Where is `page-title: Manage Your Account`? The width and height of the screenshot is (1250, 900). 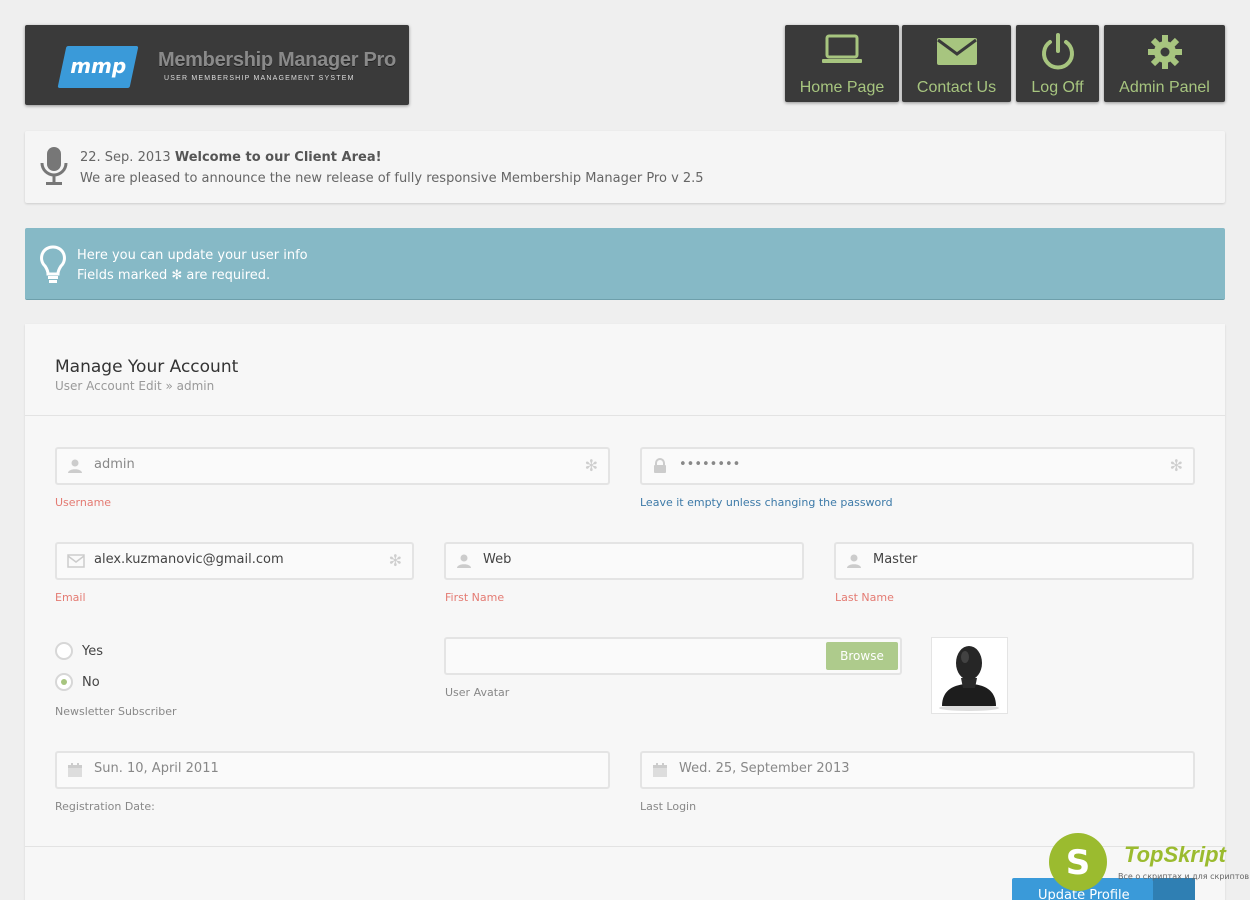
page-title: Manage Your Account is located at coordinates (147, 367).